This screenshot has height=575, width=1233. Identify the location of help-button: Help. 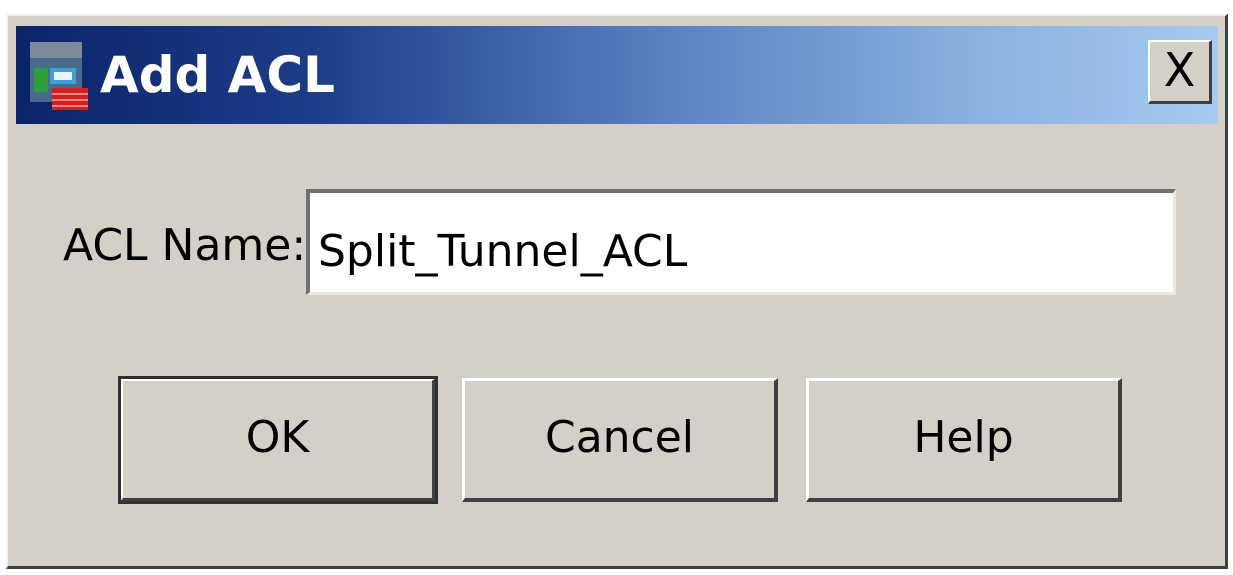
(964, 440).